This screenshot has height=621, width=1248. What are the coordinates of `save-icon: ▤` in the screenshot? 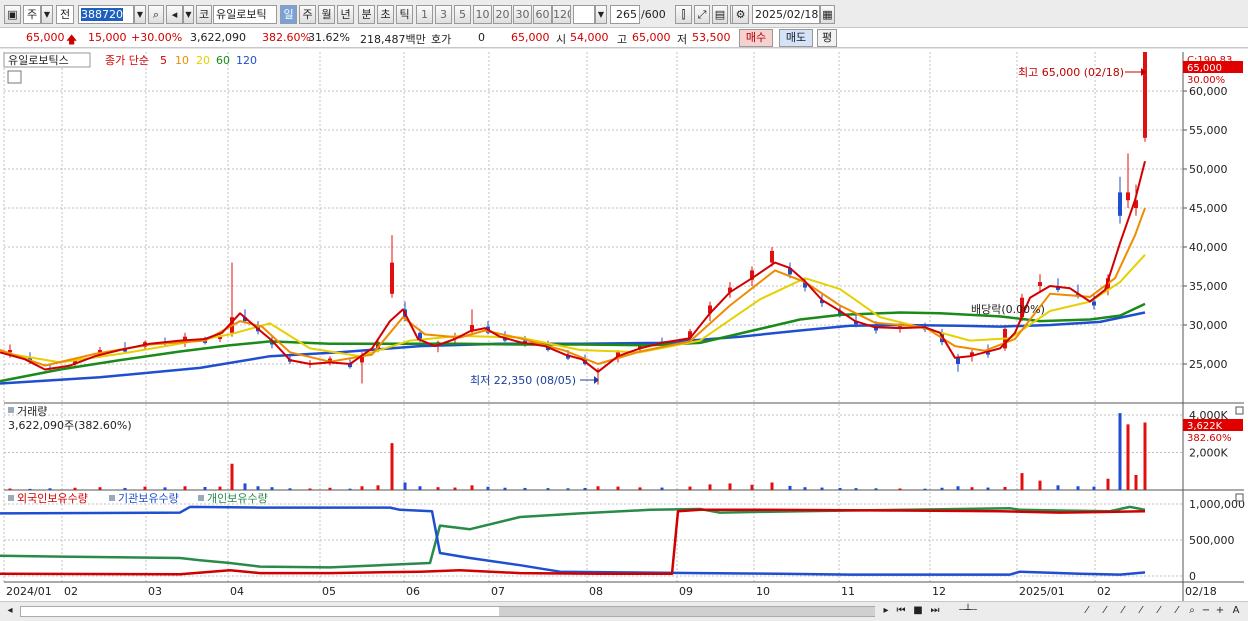 It's located at (720, 14).